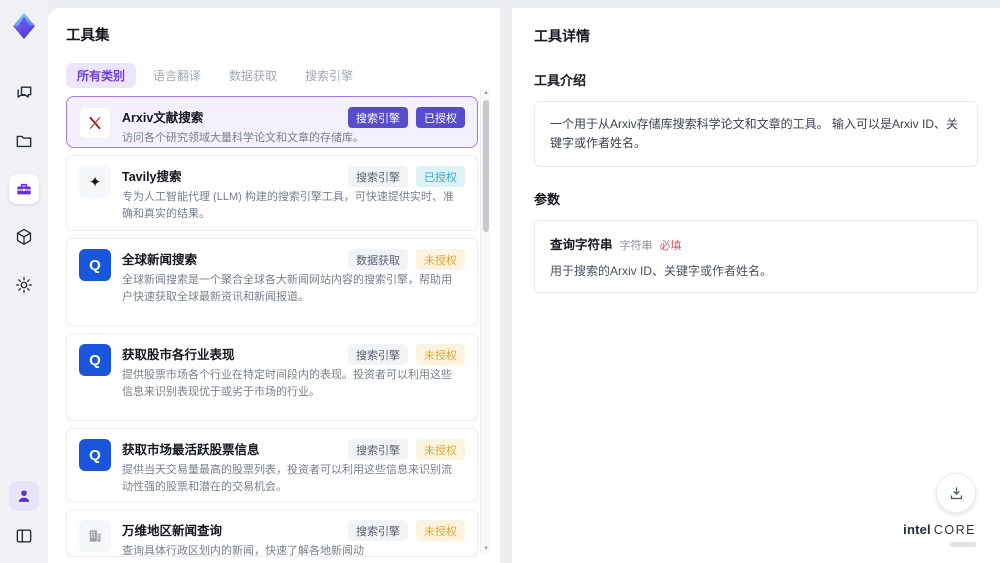 The image size is (1000, 563). What do you see at coordinates (954, 530) in the screenshot?
I see `core-text: CORE` at bounding box center [954, 530].